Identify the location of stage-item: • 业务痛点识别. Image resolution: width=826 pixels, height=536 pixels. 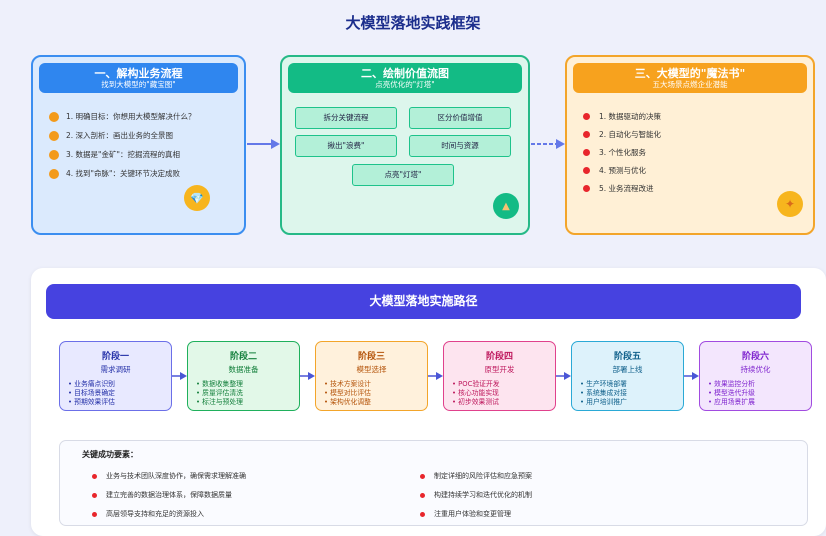
(91, 384).